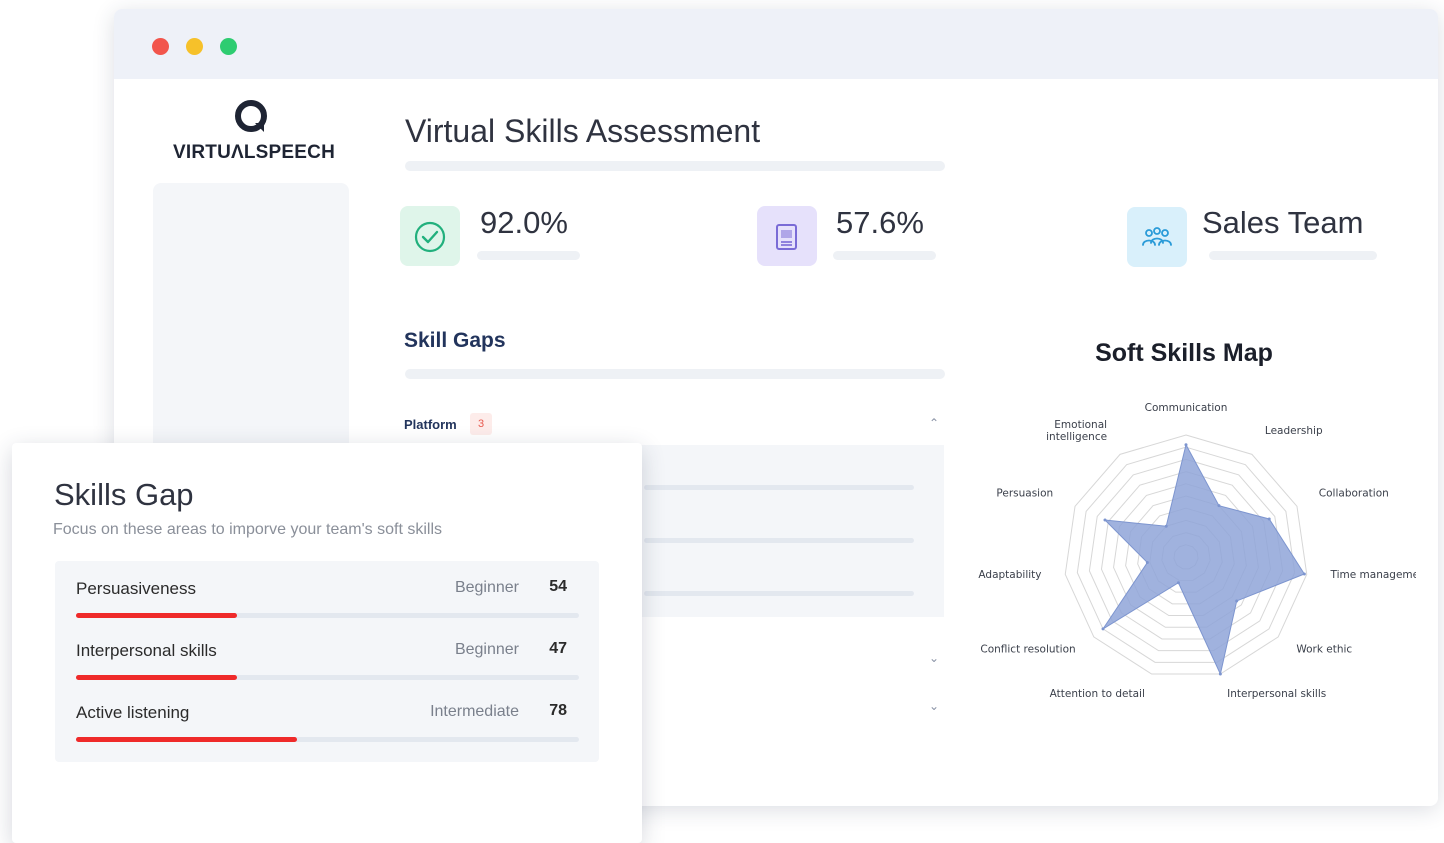 The height and width of the screenshot is (843, 1444). Describe the element at coordinates (251, 333) in the screenshot. I see `sidebar` at that location.